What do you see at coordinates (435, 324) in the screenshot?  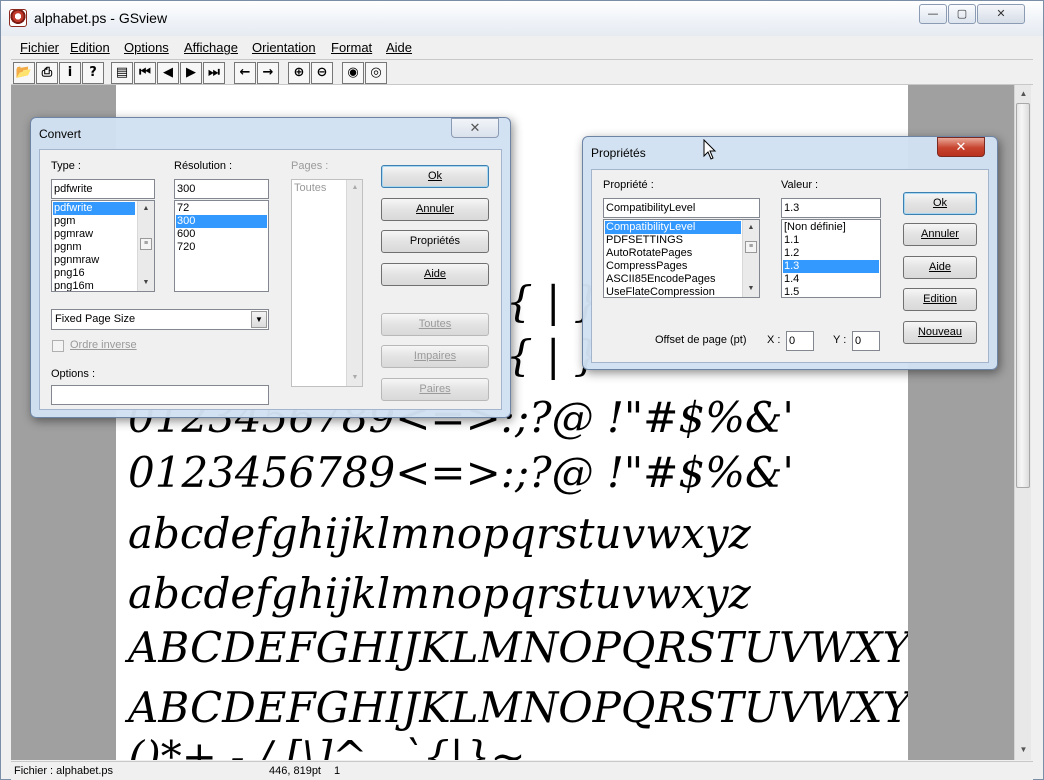 I see `all-pages-button: Toutes` at bounding box center [435, 324].